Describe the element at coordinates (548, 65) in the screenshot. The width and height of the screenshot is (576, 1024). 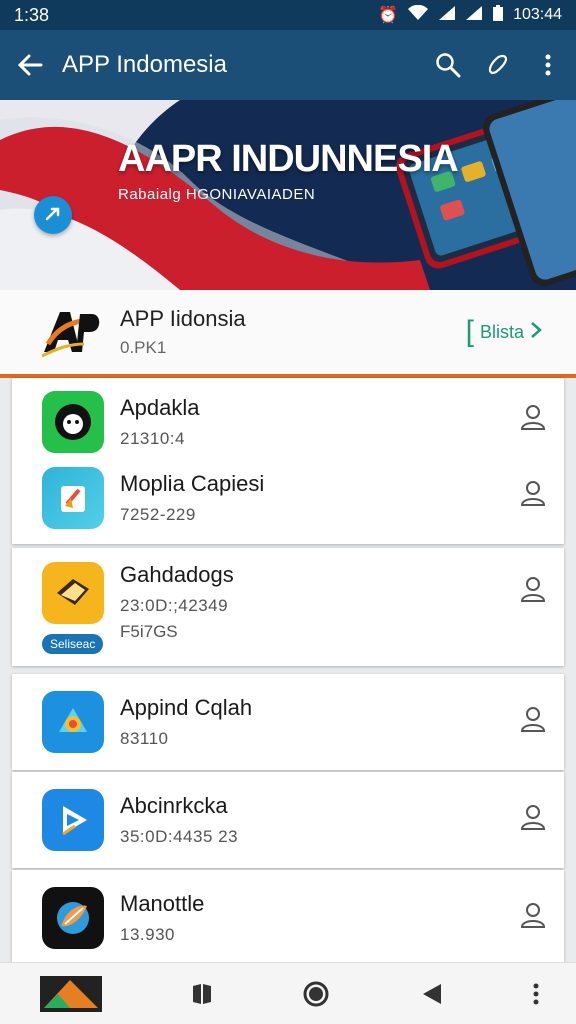
I see `more-vert-icon` at that location.